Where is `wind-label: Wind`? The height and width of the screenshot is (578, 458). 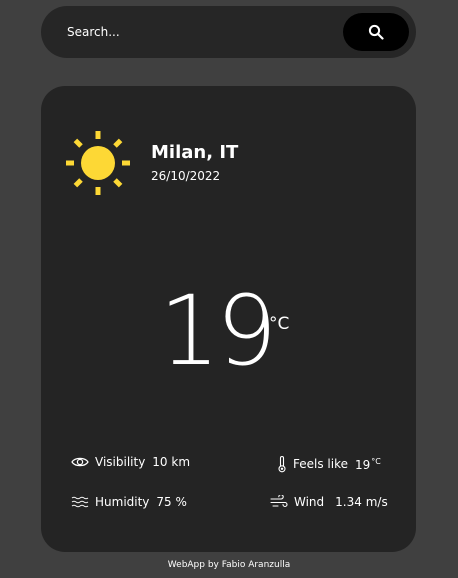 wind-label: Wind is located at coordinates (309, 502).